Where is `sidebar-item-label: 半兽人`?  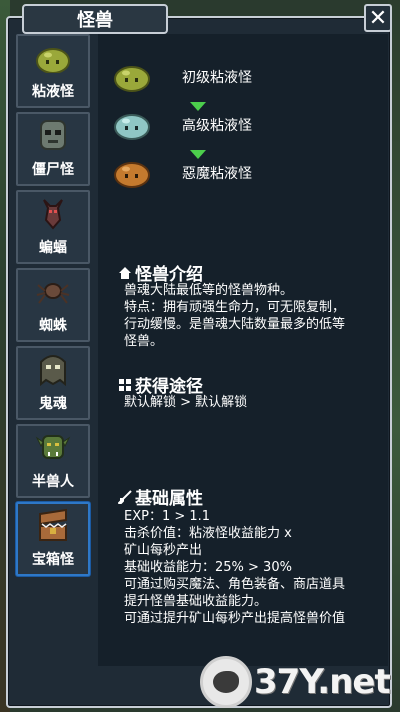 sidebar-item-label: 半兽人 is located at coordinates (53, 482).